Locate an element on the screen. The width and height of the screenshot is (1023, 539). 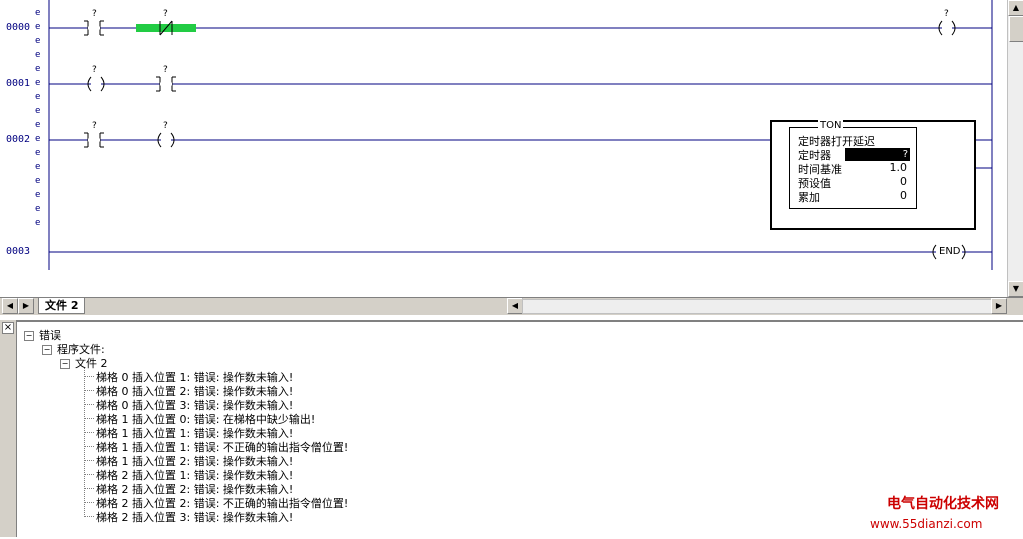
error-item: 梯格 2 插入位置 2: 错误: 操作数未输入! is located at coordinates (216, 488).